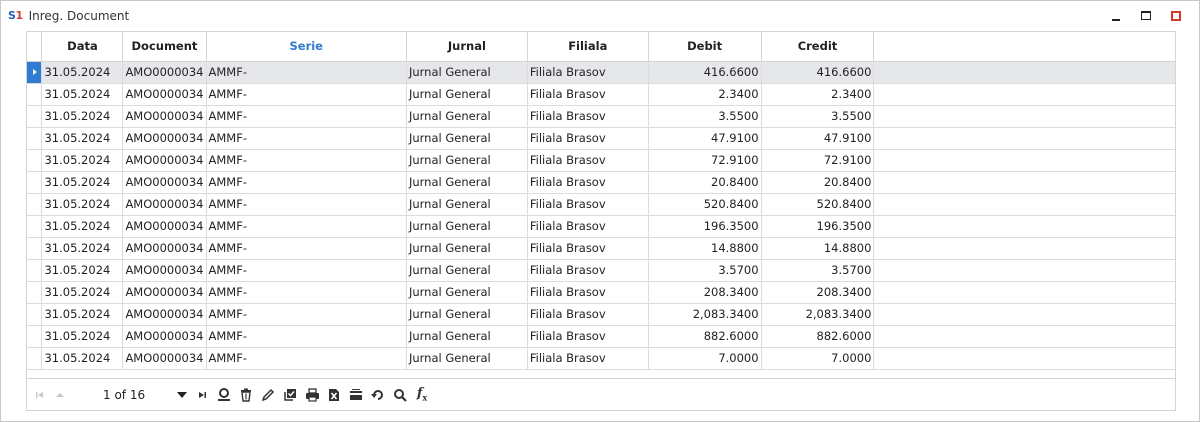  What do you see at coordinates (356, 395) in the screenshot?
I see `group-button` at bounding box center [356, 395].